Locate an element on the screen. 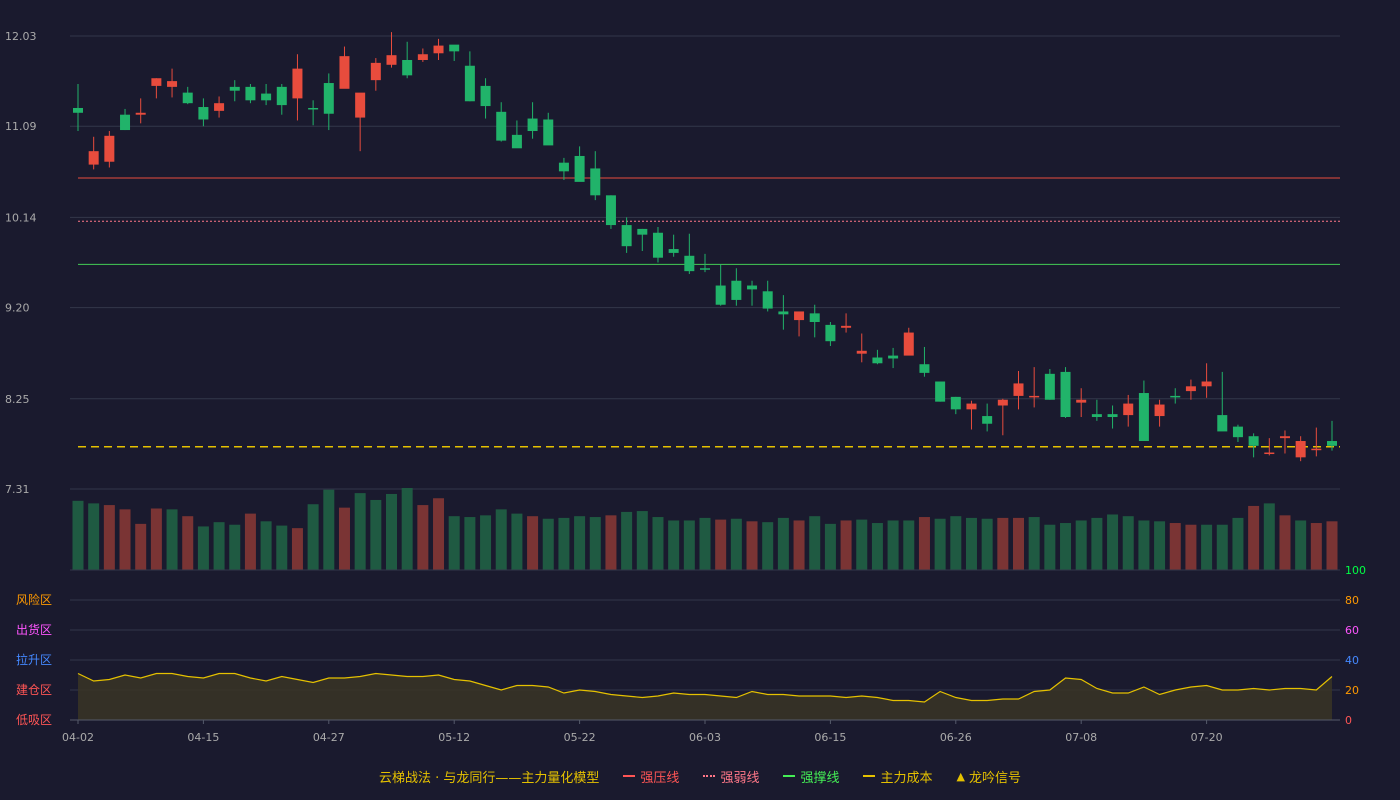  legend-item-main-cost: 主力成本 is located at coordinates (897, 776).